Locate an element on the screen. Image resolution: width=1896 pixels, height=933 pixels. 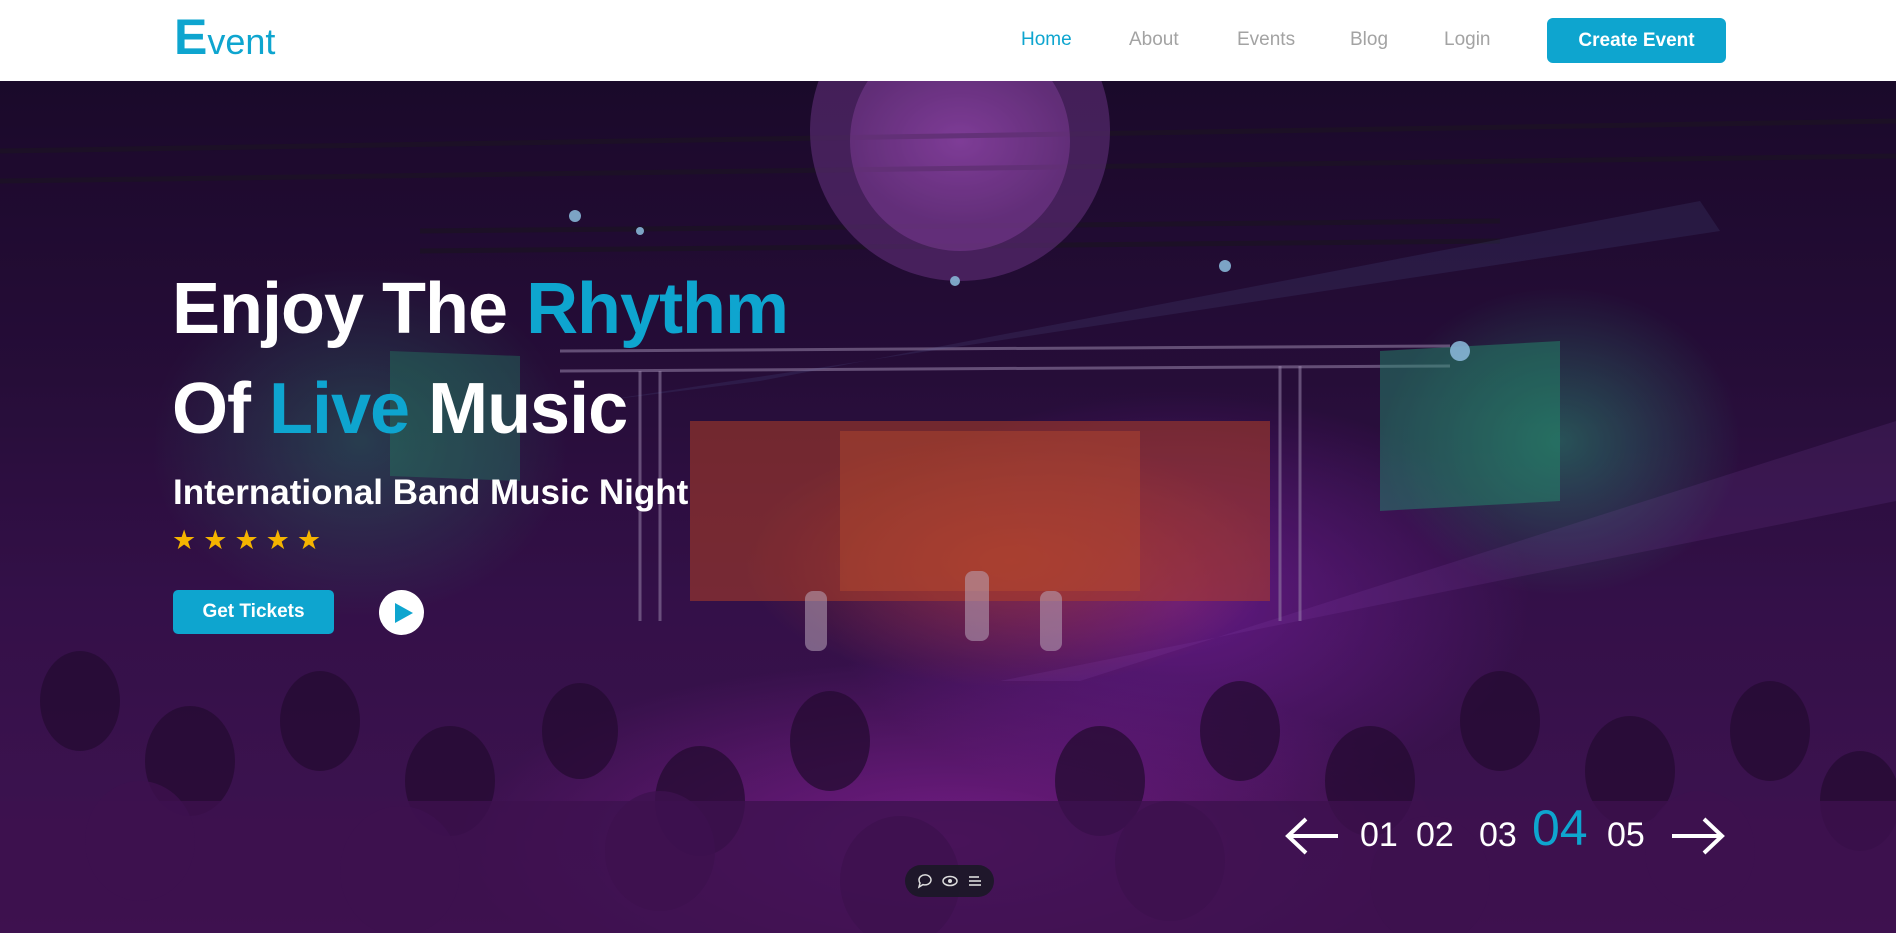
play-video-button is located at coordinates (401, 612).